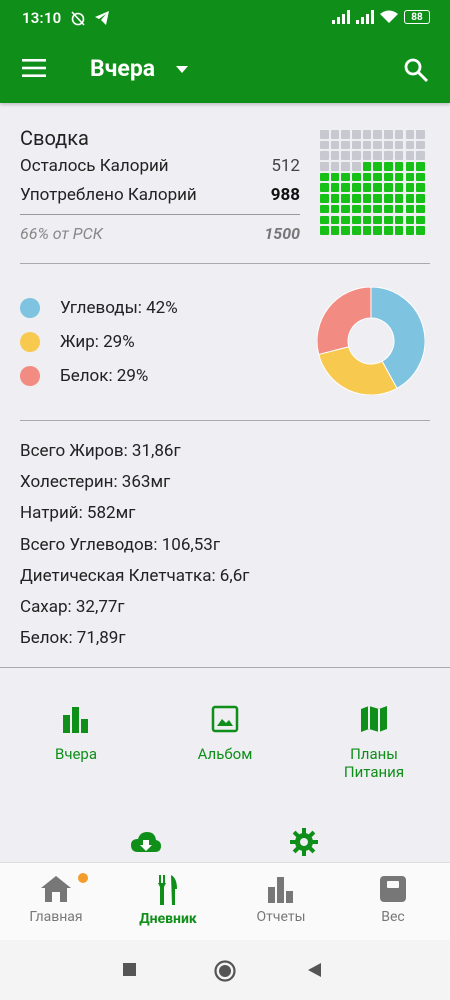 This screenshot has width=450, height=1000. What do you see at coordinates (375, 185) in the screenshot?
I see `calorie-grid` at bounding box center [375, 185].